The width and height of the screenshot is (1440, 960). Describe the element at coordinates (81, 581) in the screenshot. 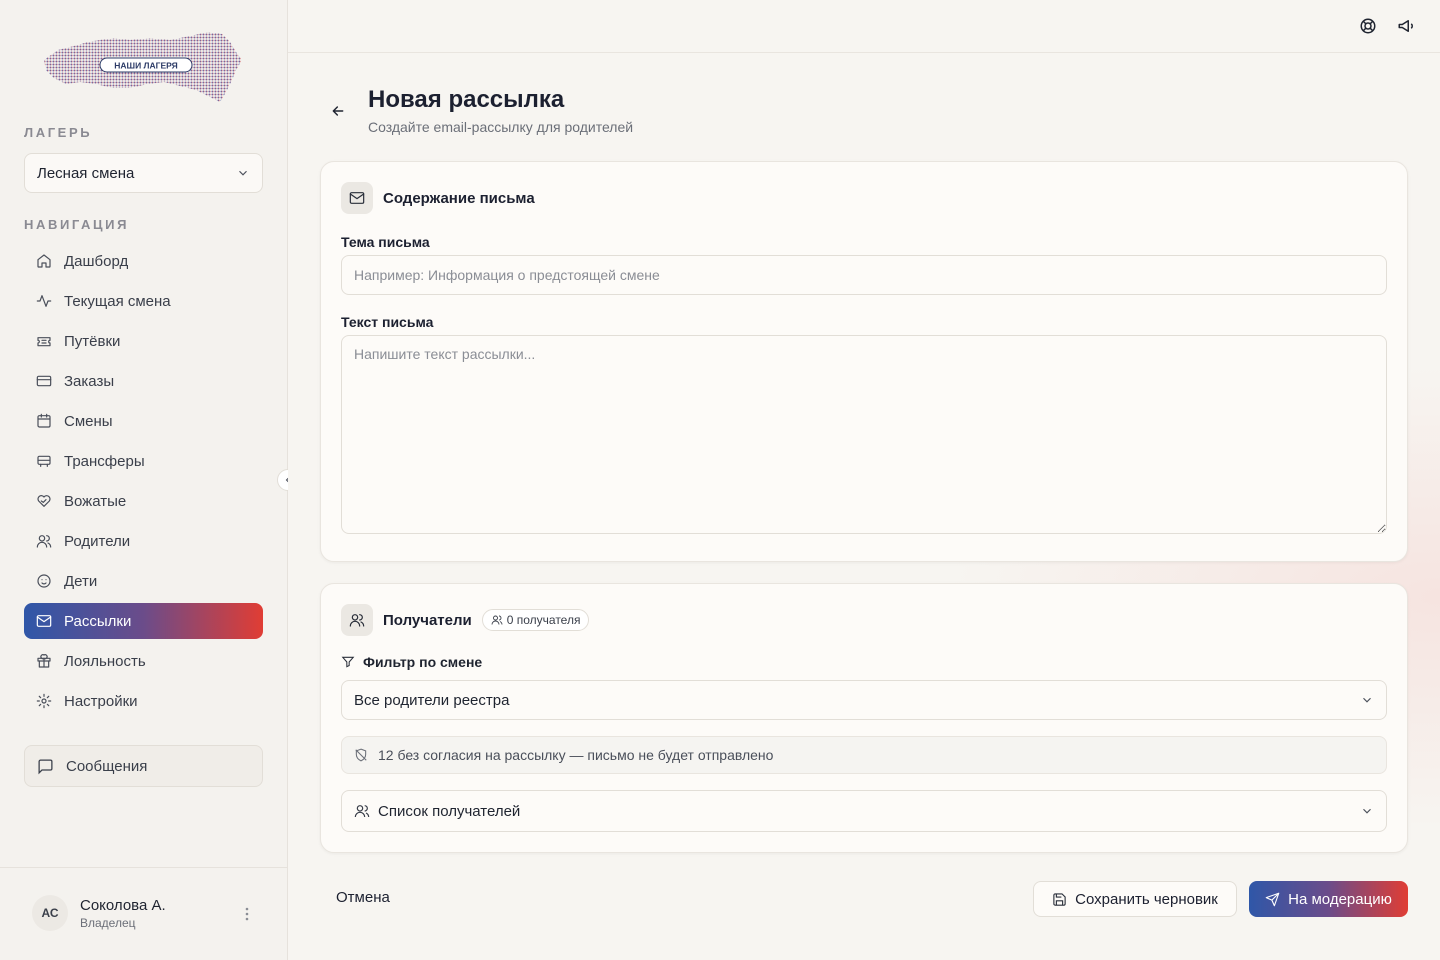

I see `sidebar-item-label: Дети` at that location.